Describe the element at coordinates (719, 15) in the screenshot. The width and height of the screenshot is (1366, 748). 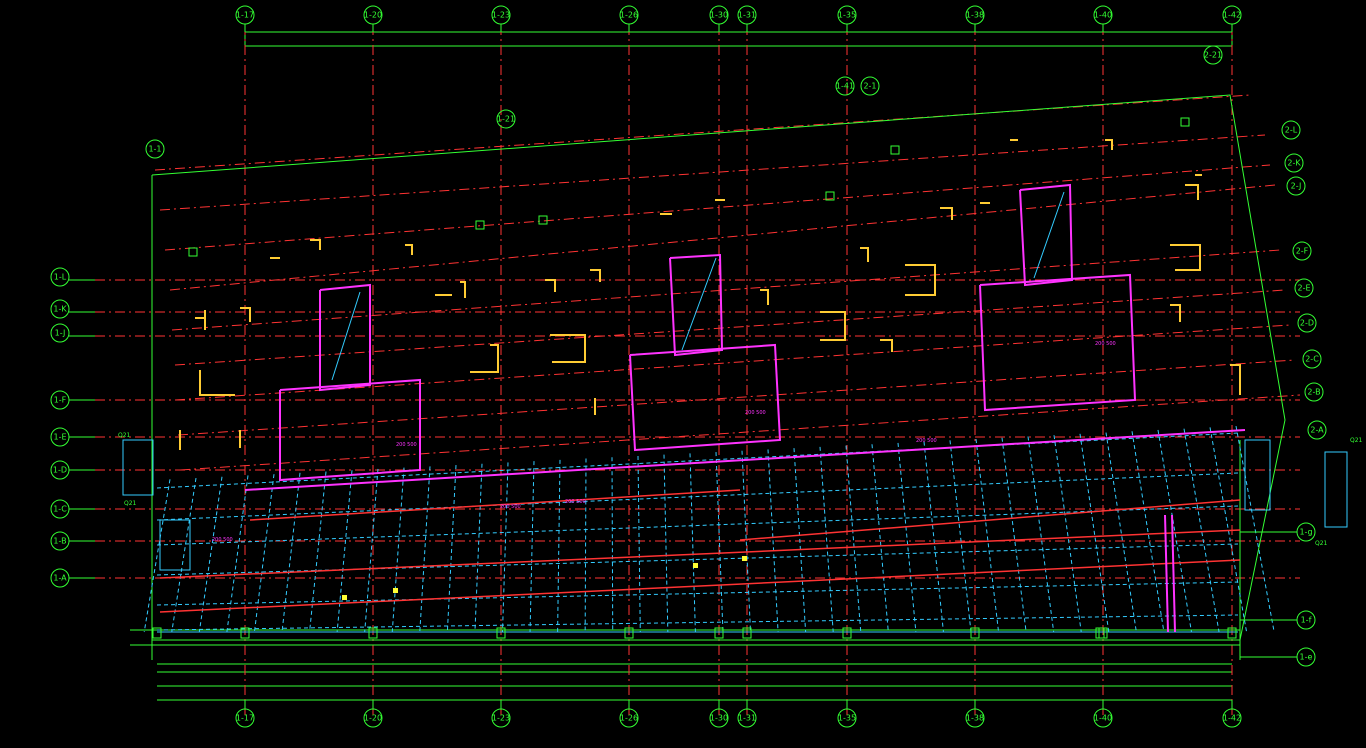
I see `top-axis-bubble: 1-30` at that location.